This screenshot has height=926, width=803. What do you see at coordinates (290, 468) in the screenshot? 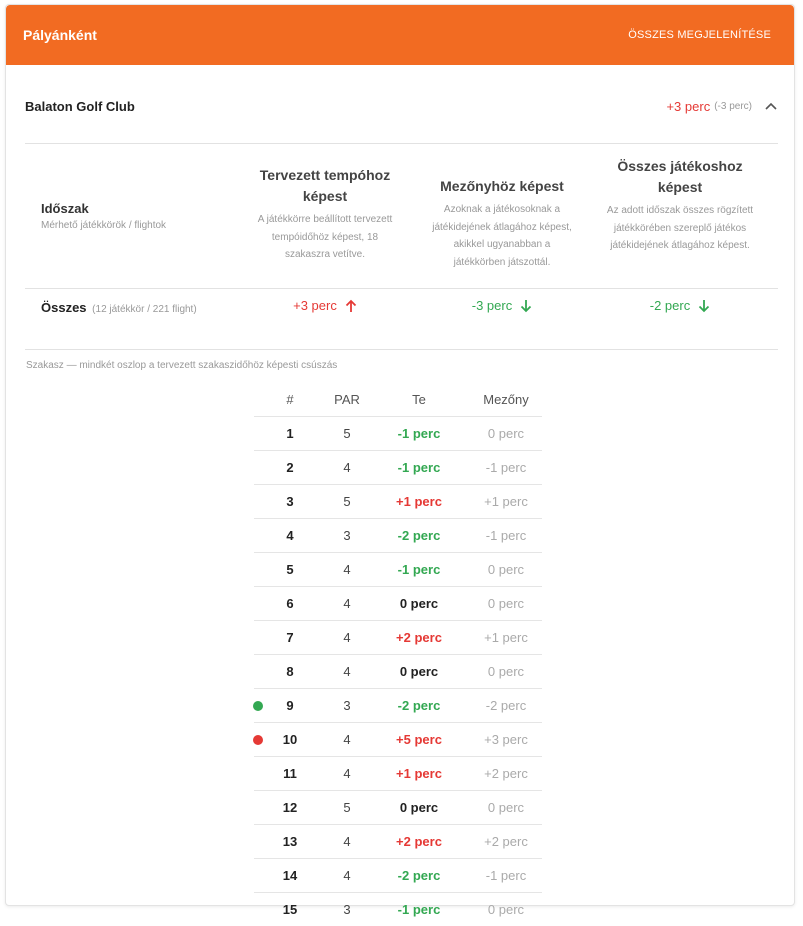
I see `hole-number: 2` at bounding box center [290, 468].